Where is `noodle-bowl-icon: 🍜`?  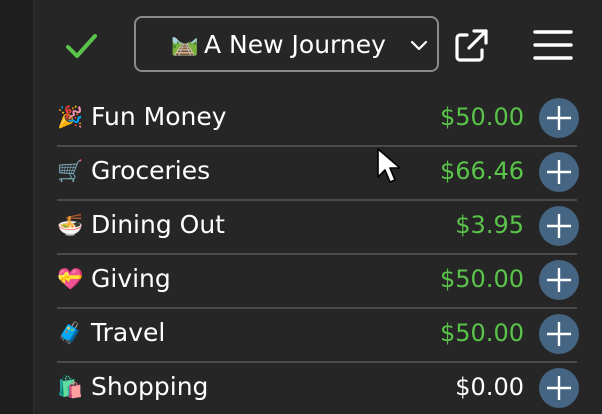
noodle-bowl-icon: 🍜 is located at coordinates (70, 225).